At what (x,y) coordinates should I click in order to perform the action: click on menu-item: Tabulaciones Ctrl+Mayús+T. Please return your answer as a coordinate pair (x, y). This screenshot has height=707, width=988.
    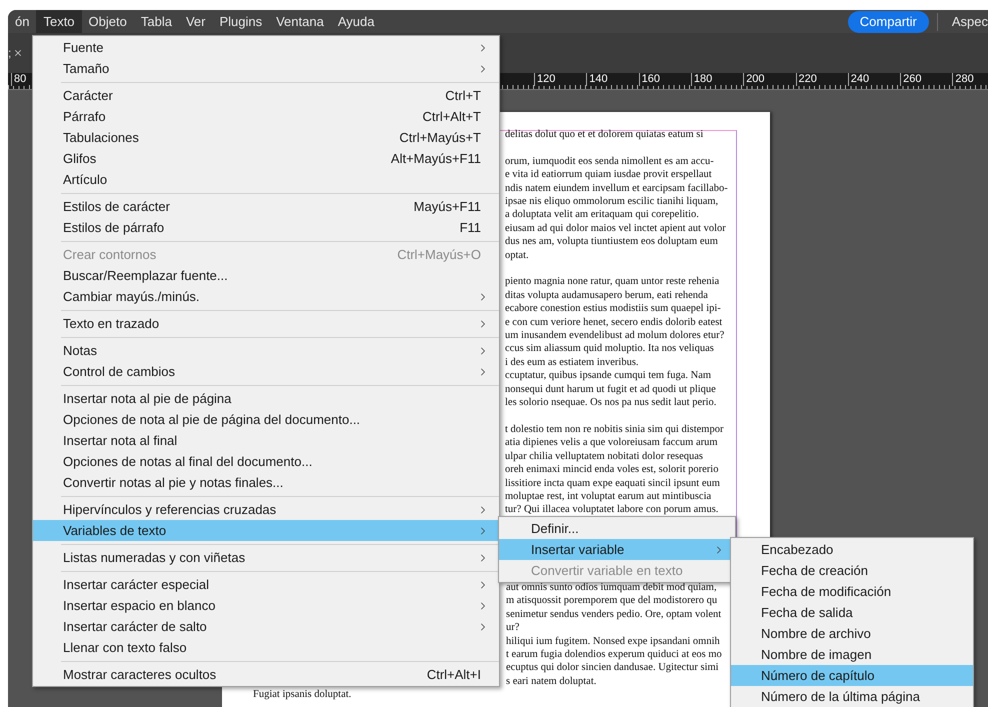
    Looking at the image, I should click on (266, 137).